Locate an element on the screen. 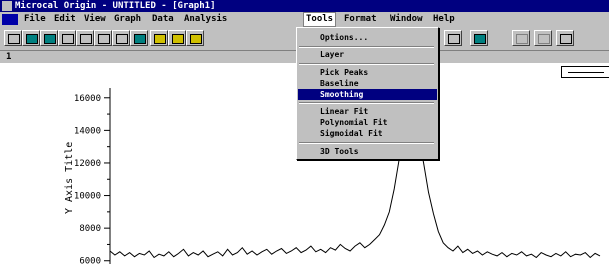 This screenshot has height=264, width=609. menu-item-sigmoidal-fit: Sigmoidal Fit is located at coordinates (367, 133).